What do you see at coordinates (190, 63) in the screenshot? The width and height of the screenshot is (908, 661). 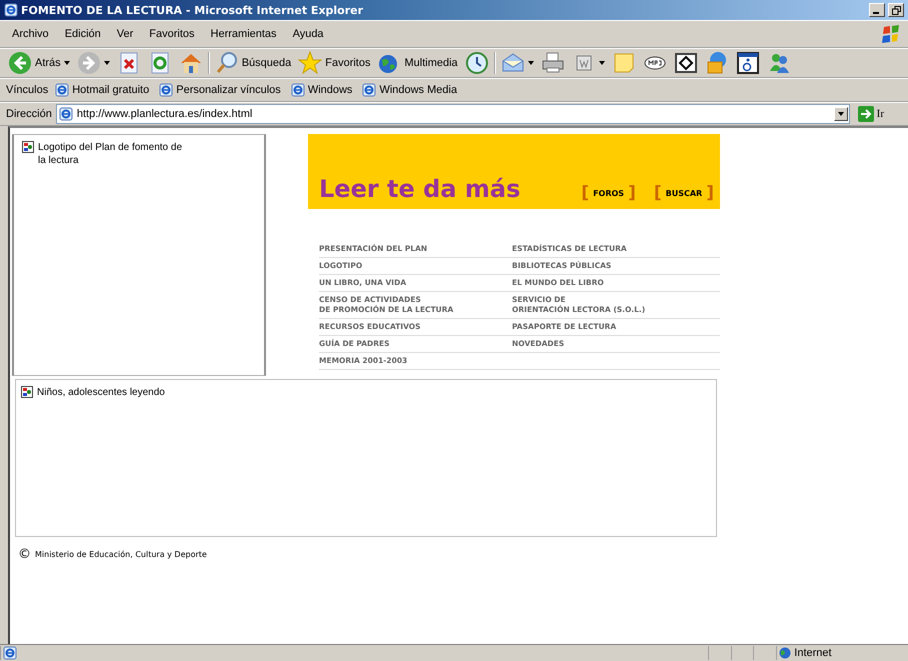 I see `home-icon` at bounding box center [190, 63].